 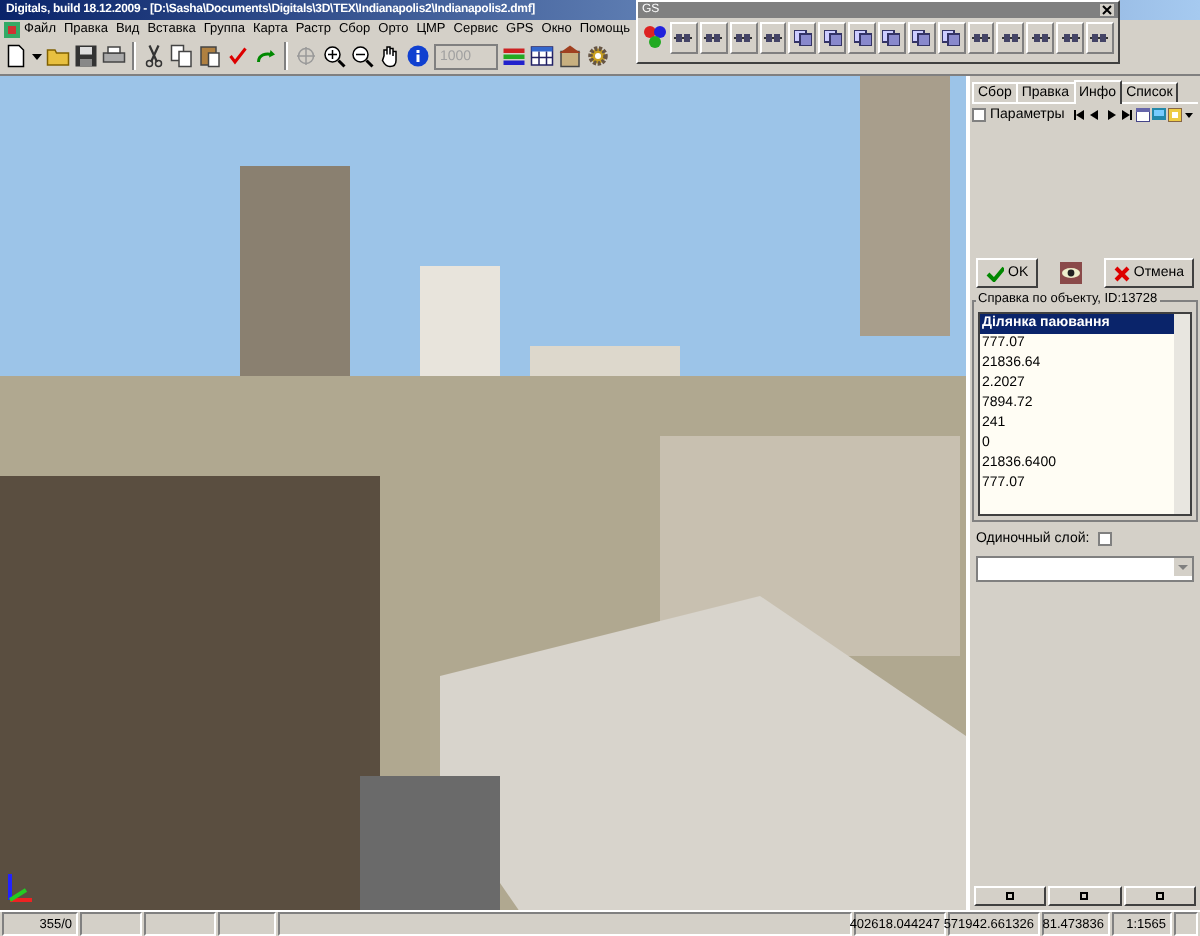 What do you see at coordinates (210, 56) in the screenshot?
I see `clipboard-icon` at bounding box center [210, 56].